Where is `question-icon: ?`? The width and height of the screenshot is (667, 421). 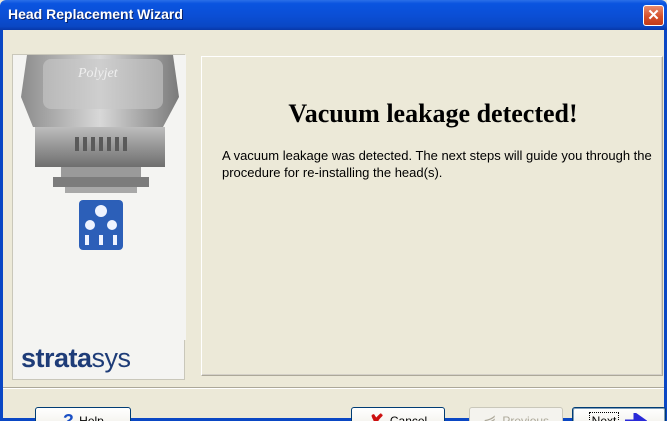 question-icon: ? is located at coordinates (68, 415).